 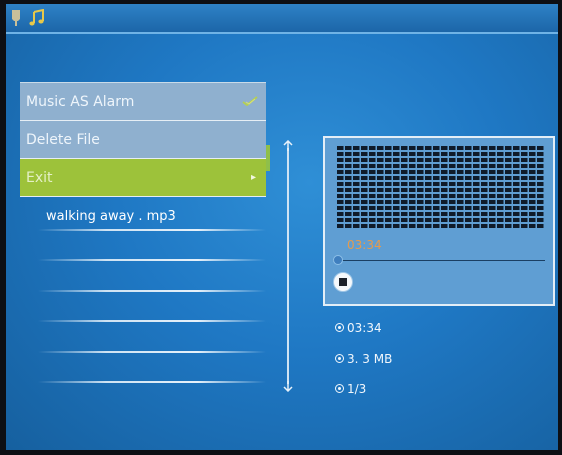 I want to click on scroll-track, so click(x=288, y=266).